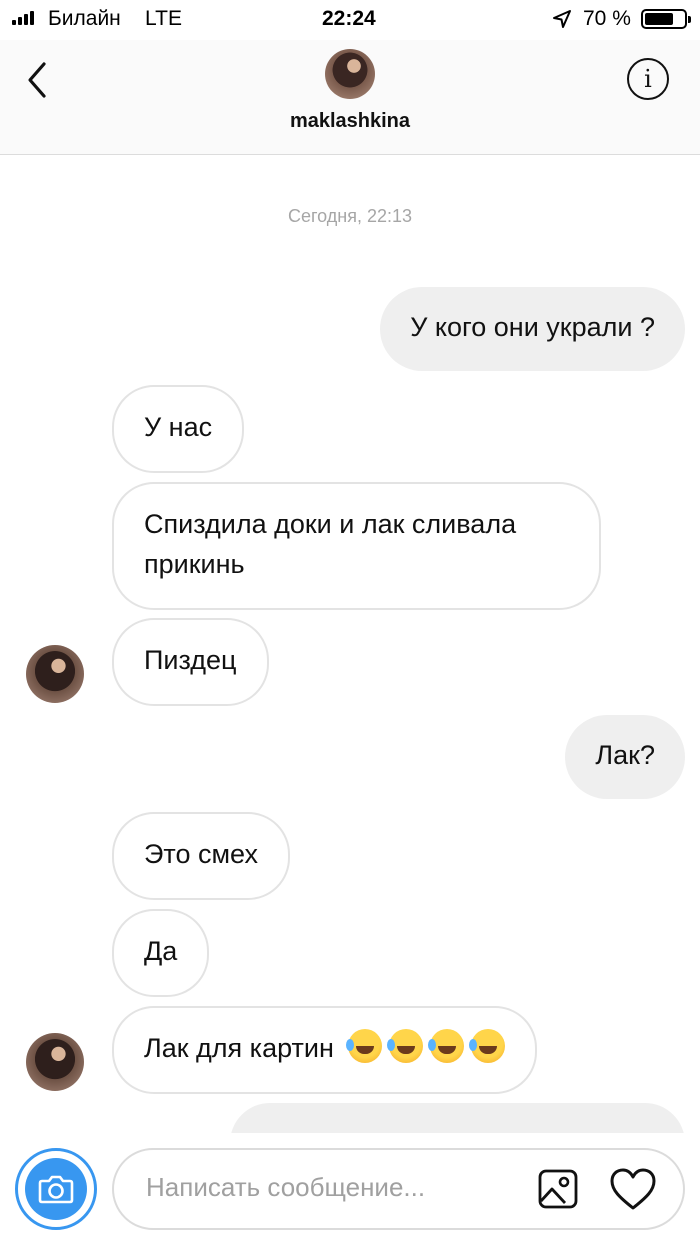 Image resolution: width=700 pixels, height=1245 pixels. What do you see at coordinates (239, 1048) in the screenshot?
I see `message-text: Лак для картин` at bounding box center [239, 1048].